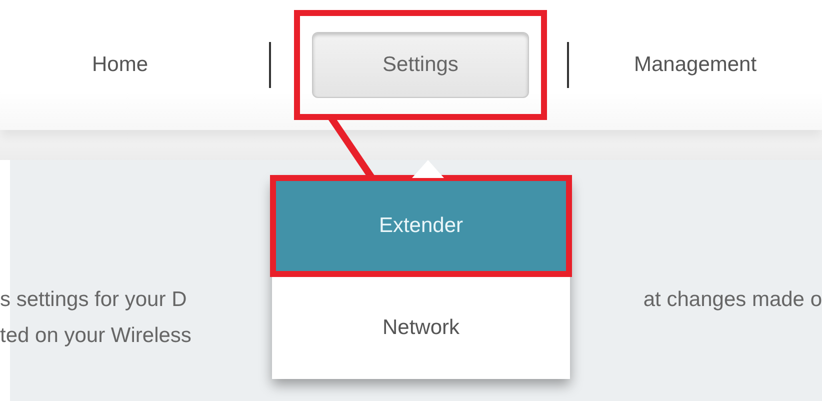  What do you see at coordinates (420, 65) in the screenshot?
I see `settings-menu-button: Settings` at bounding box center [420, 65].